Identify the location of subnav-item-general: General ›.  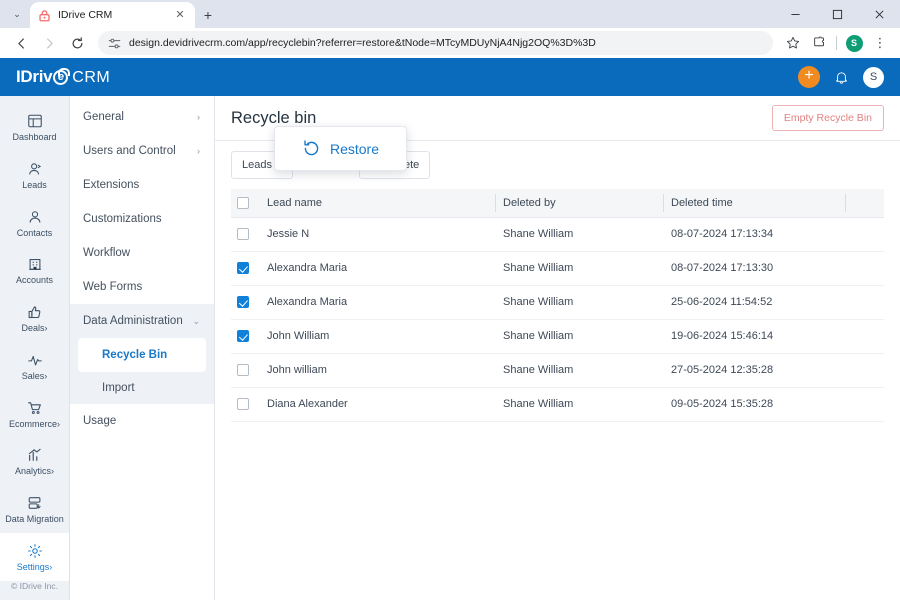
(142, 117).